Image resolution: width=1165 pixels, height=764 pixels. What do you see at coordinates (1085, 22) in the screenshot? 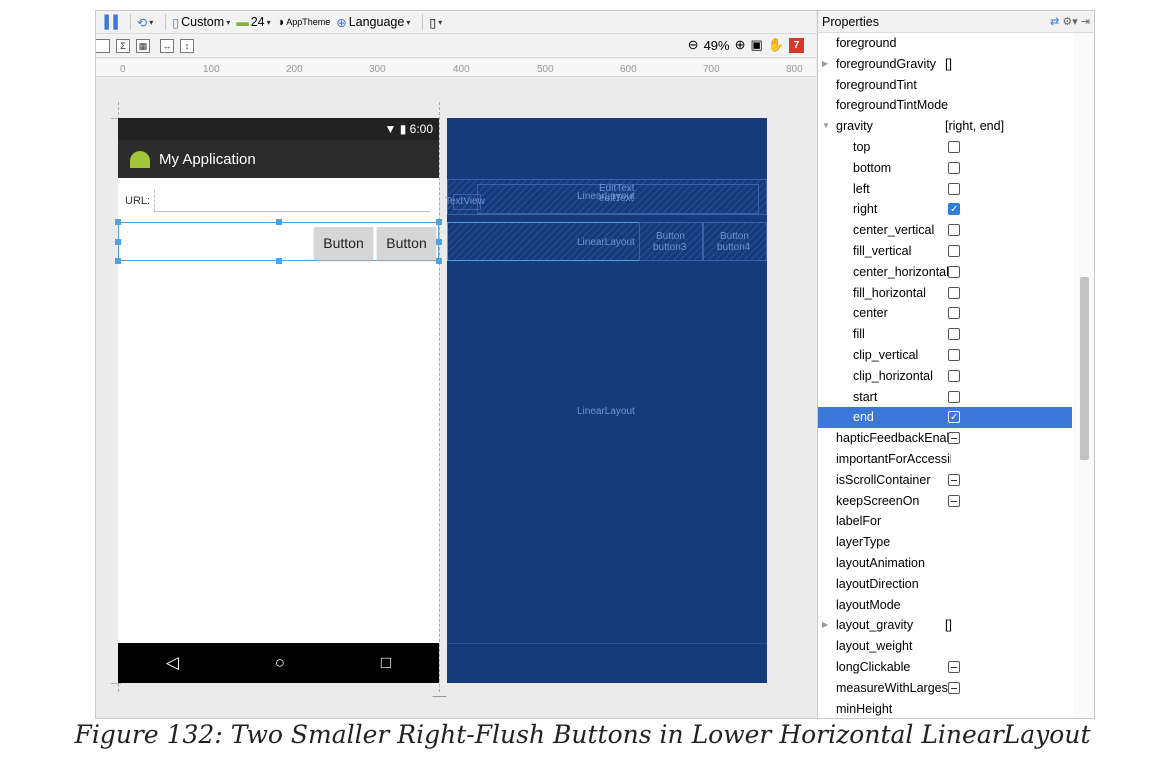
I see `hide-panel-icon: ⇥` at bounding box center [1085, 22].